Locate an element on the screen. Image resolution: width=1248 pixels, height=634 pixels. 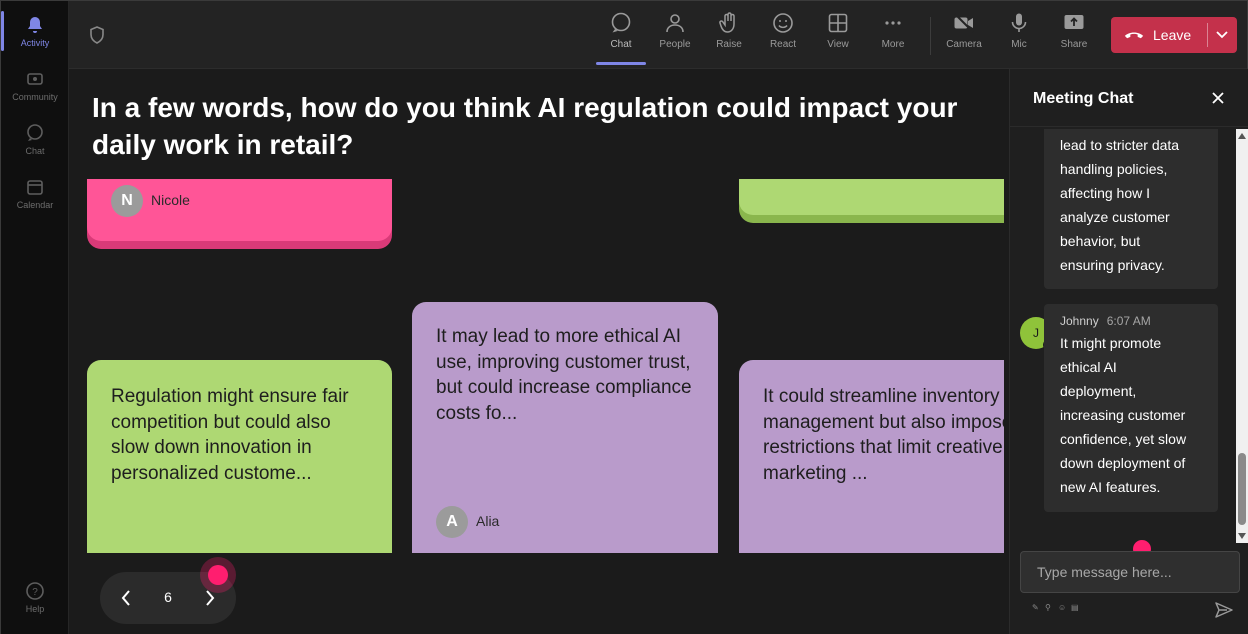
card-author-name: Nicole is located at coordinates (170, 200).